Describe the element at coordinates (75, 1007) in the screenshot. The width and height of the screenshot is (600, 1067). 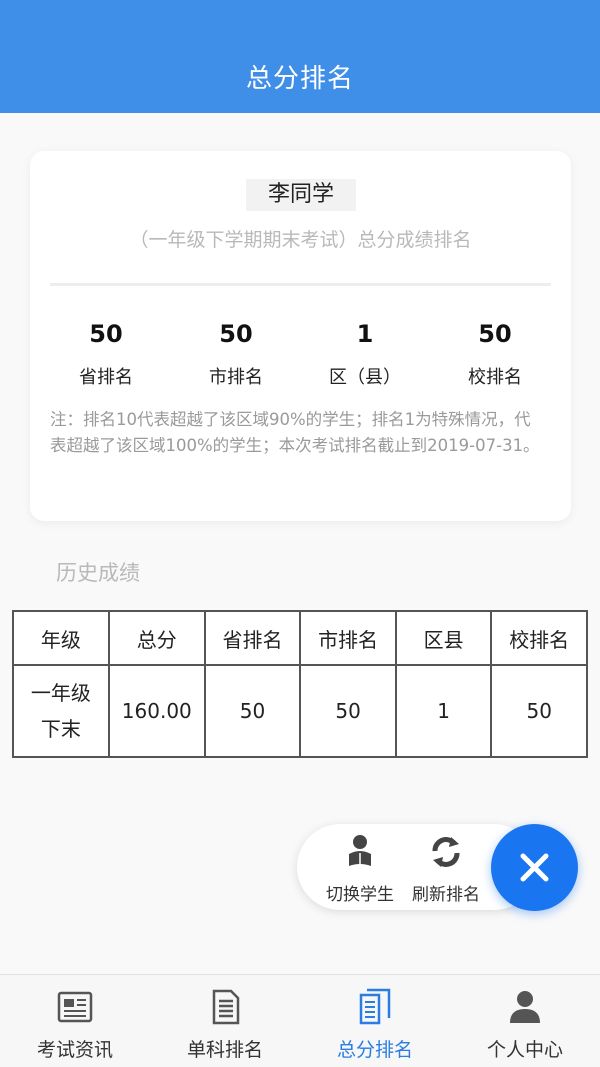
I see `newspaper-icon` at that location.